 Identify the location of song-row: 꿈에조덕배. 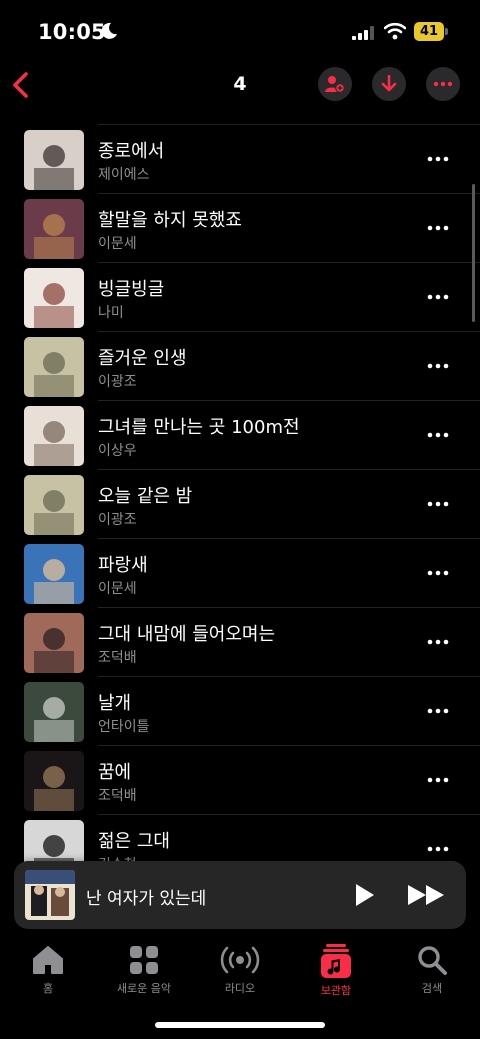
(240, 780).